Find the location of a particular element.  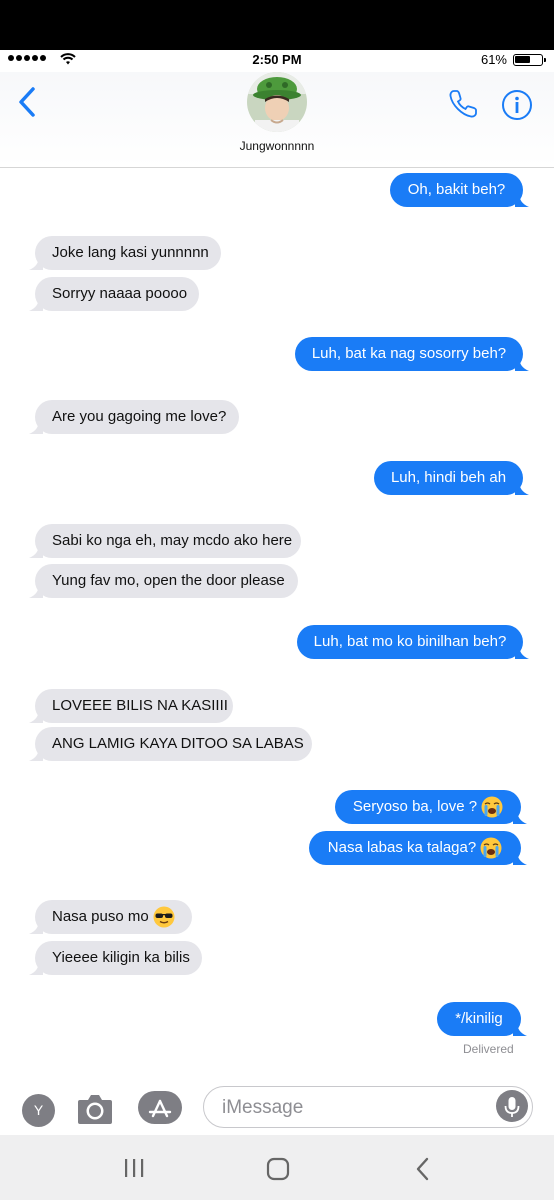

contact-name: Jungwonnnnn is located at coordinates (277, 146).